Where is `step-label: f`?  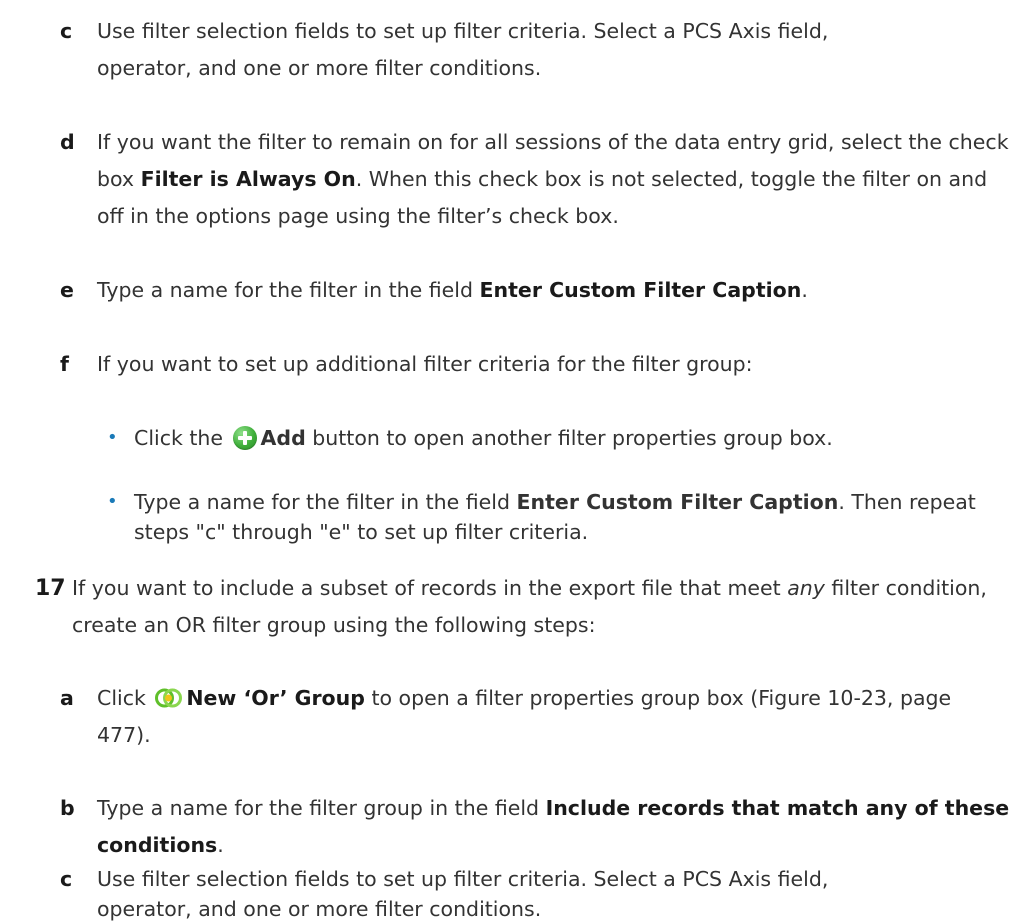
step-label: f is located at coordinates (64, 364).